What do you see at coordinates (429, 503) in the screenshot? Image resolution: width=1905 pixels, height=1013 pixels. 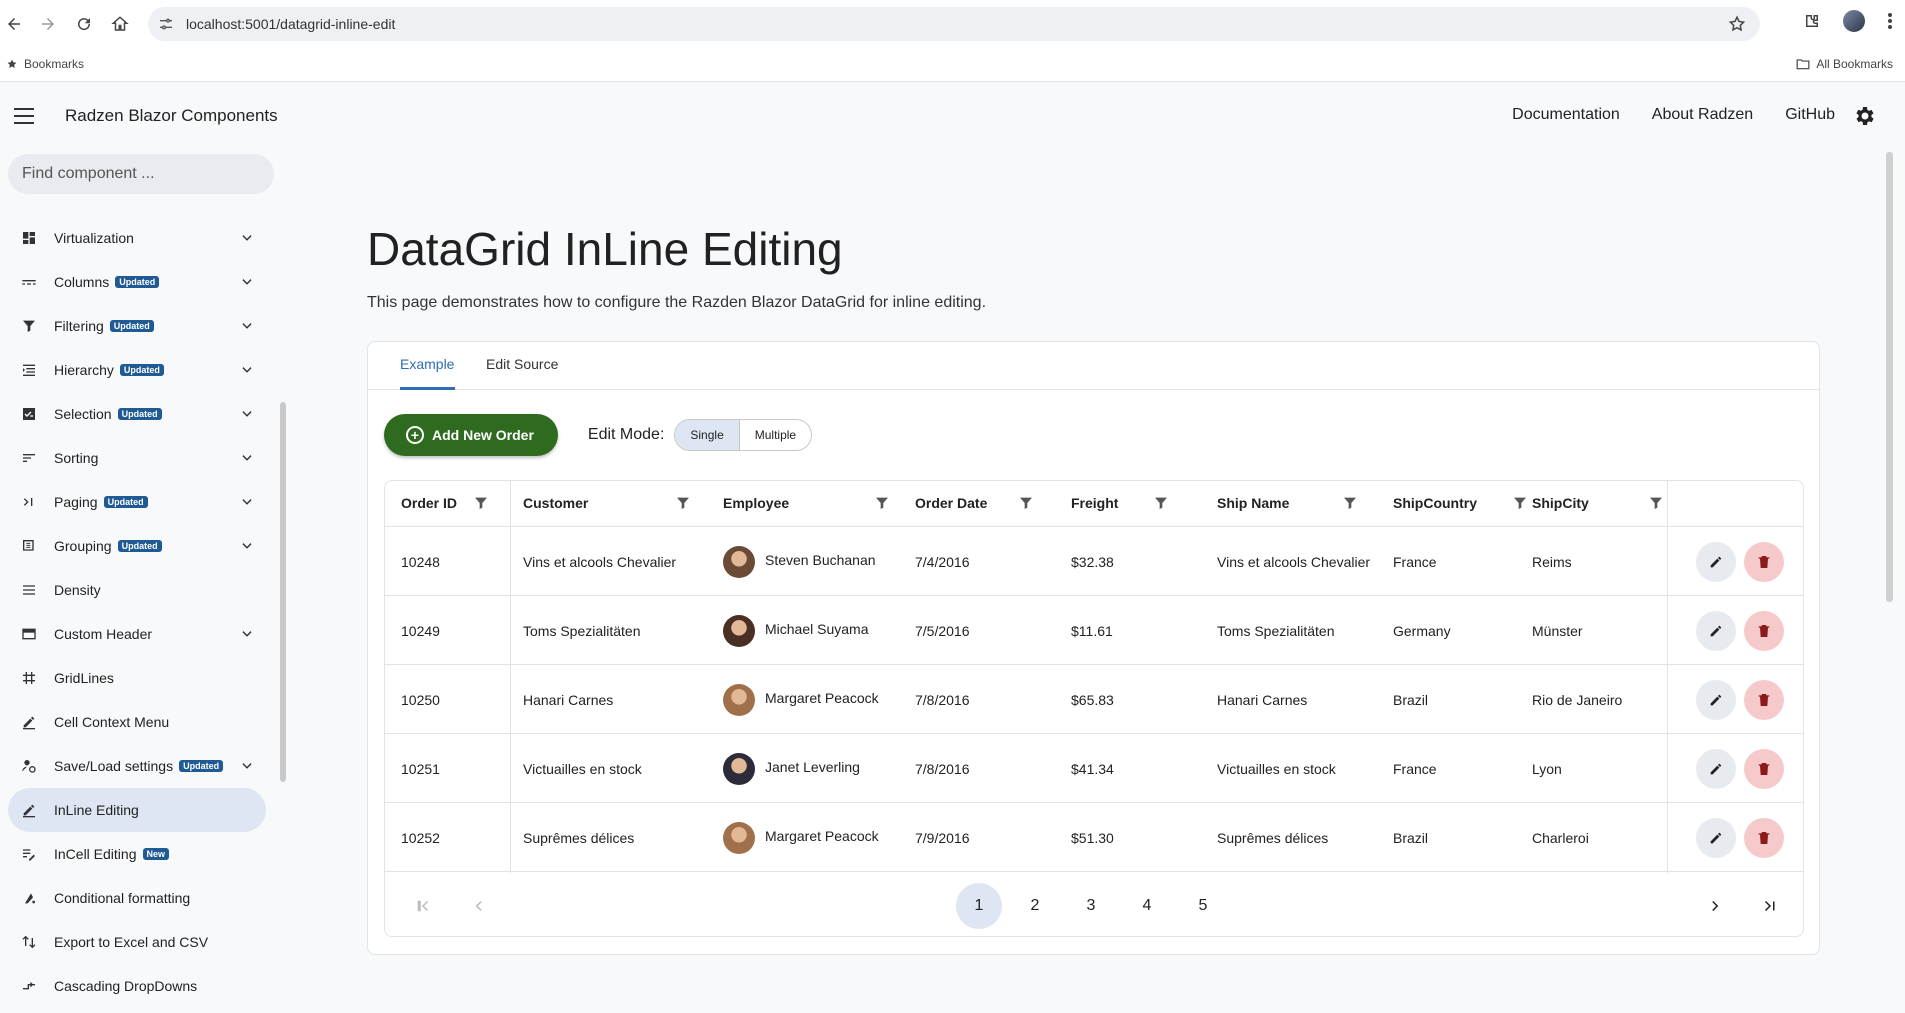 I see `column-header-order-id: Order ID` at bounding box center [429, 503].